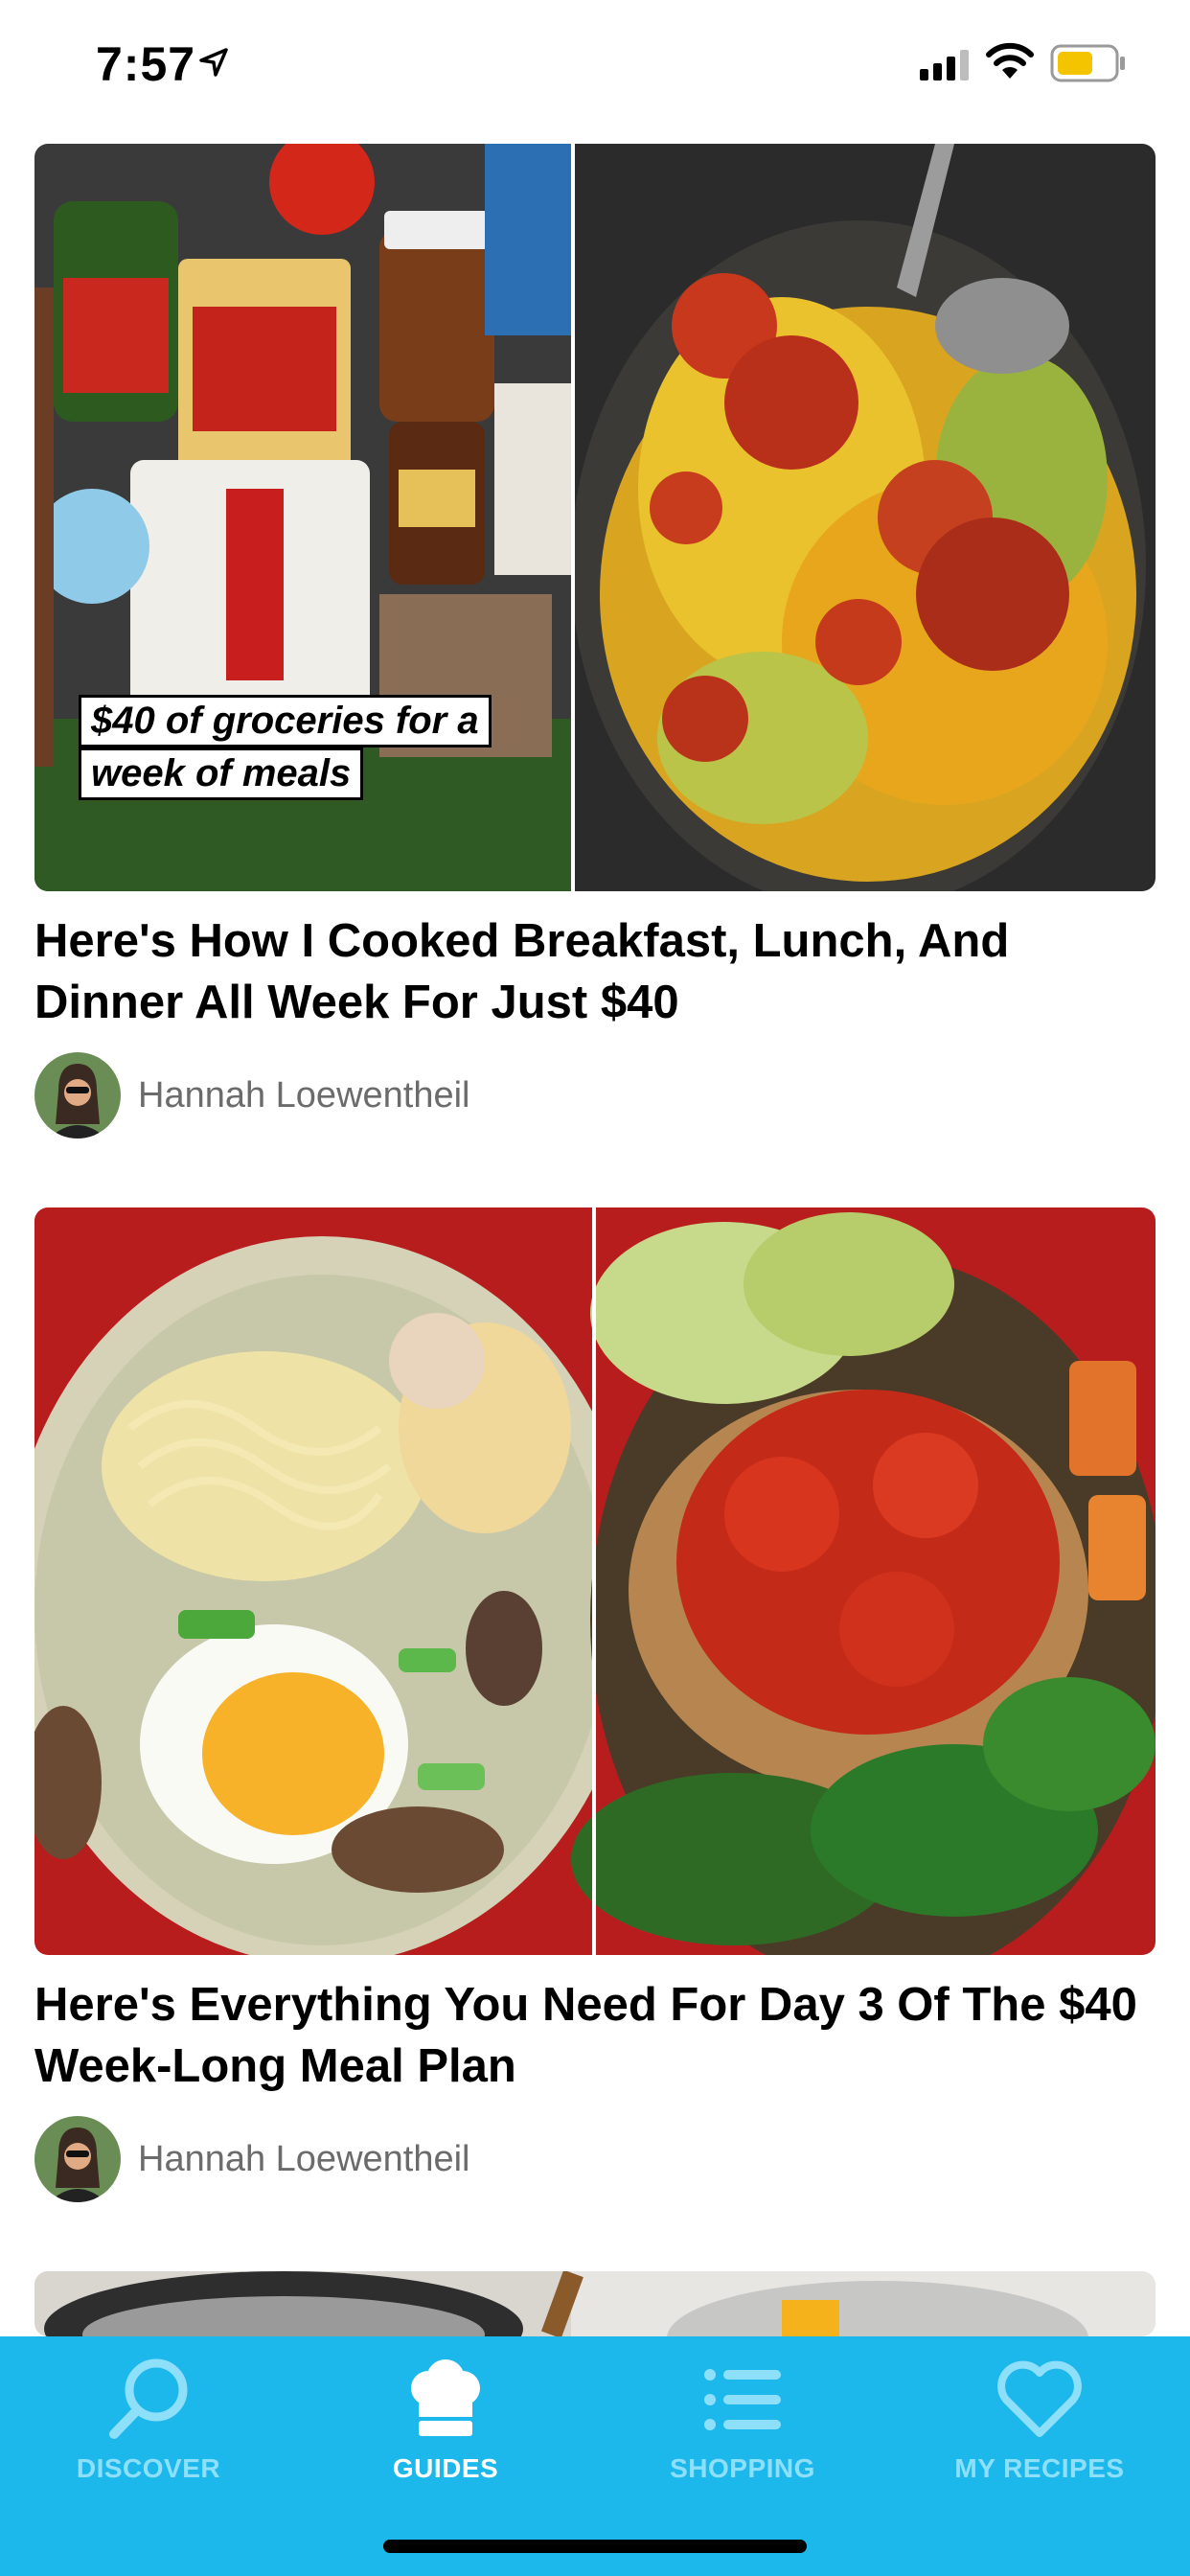  What do you see at coordinates (146, 64) in the screenshot?
I see `status-time: 7:57` at bounding box center [146, 64].